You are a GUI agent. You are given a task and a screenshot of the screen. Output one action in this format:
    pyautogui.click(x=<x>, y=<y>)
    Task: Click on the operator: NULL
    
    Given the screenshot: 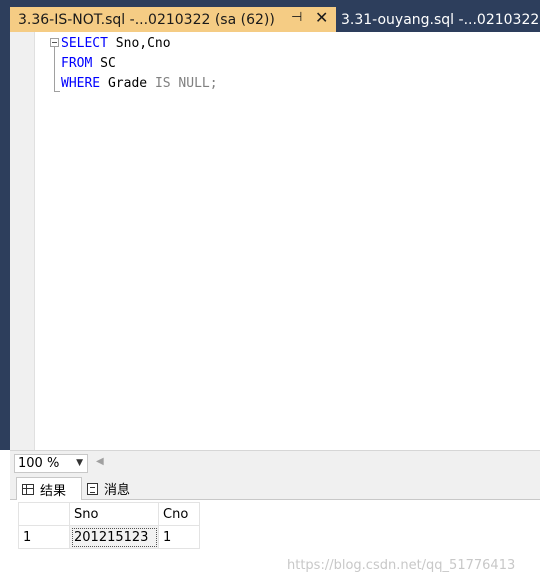 What is the action you would take?
    pyautogui.click(x=194, y=83)
    